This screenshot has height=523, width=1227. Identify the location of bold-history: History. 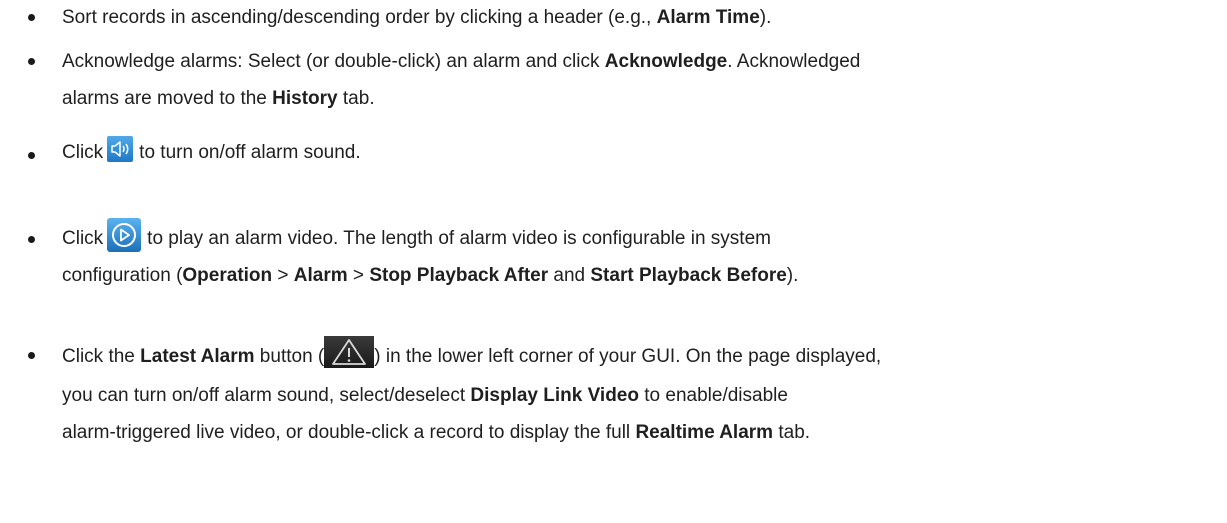
(305, 98).